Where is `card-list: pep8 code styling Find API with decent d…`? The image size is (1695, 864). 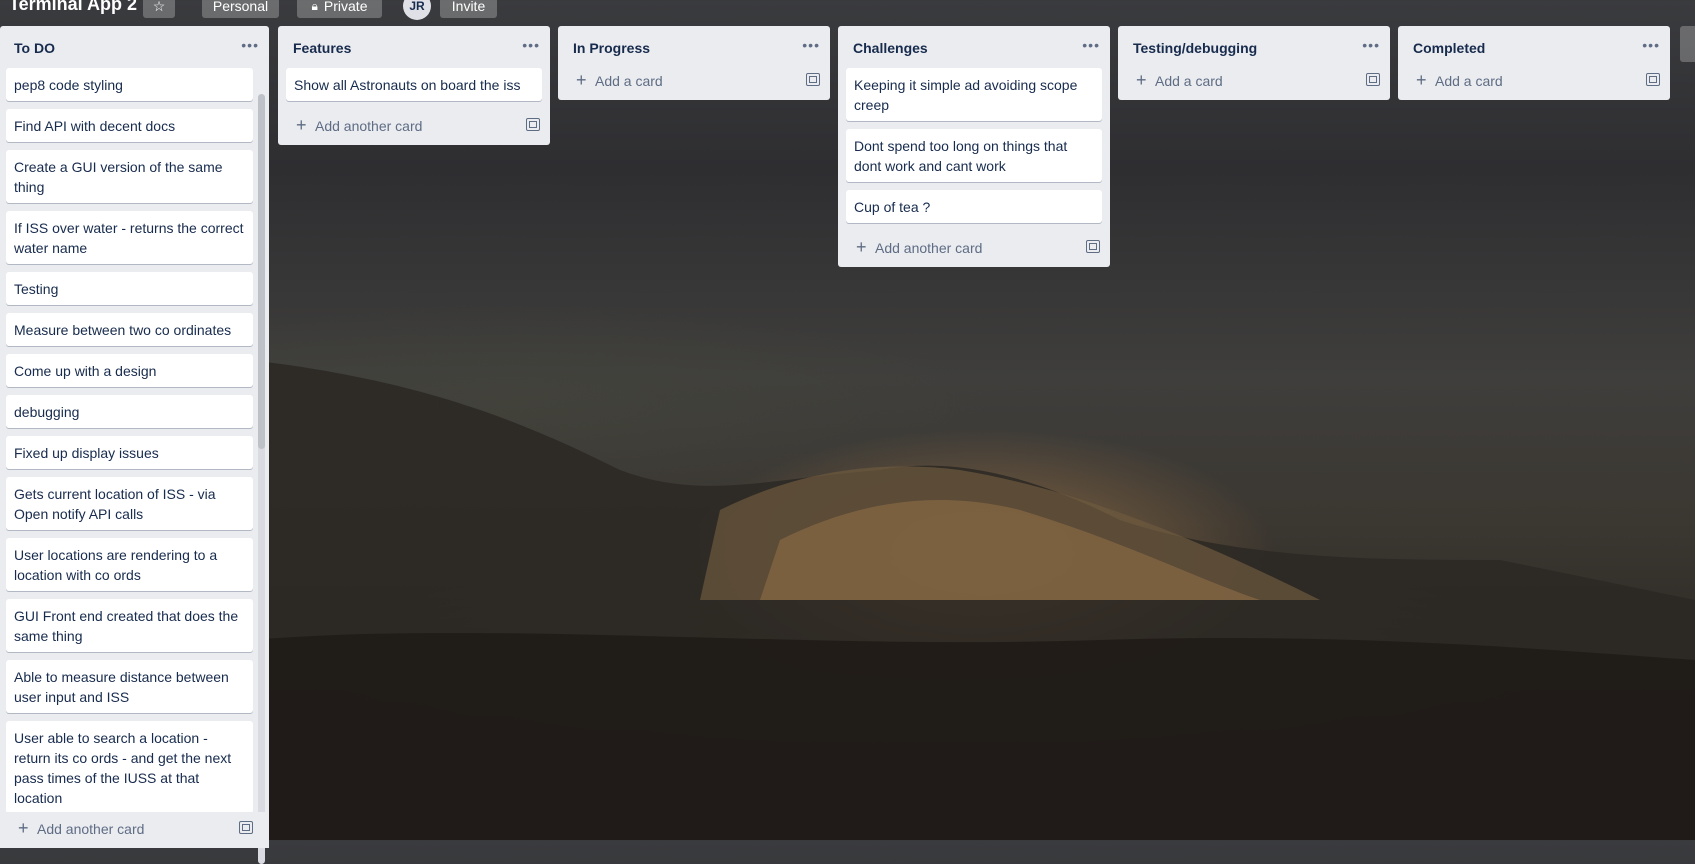
card-list: pep8 code styling Find API with decent d… is located at coordinates (134, 441).